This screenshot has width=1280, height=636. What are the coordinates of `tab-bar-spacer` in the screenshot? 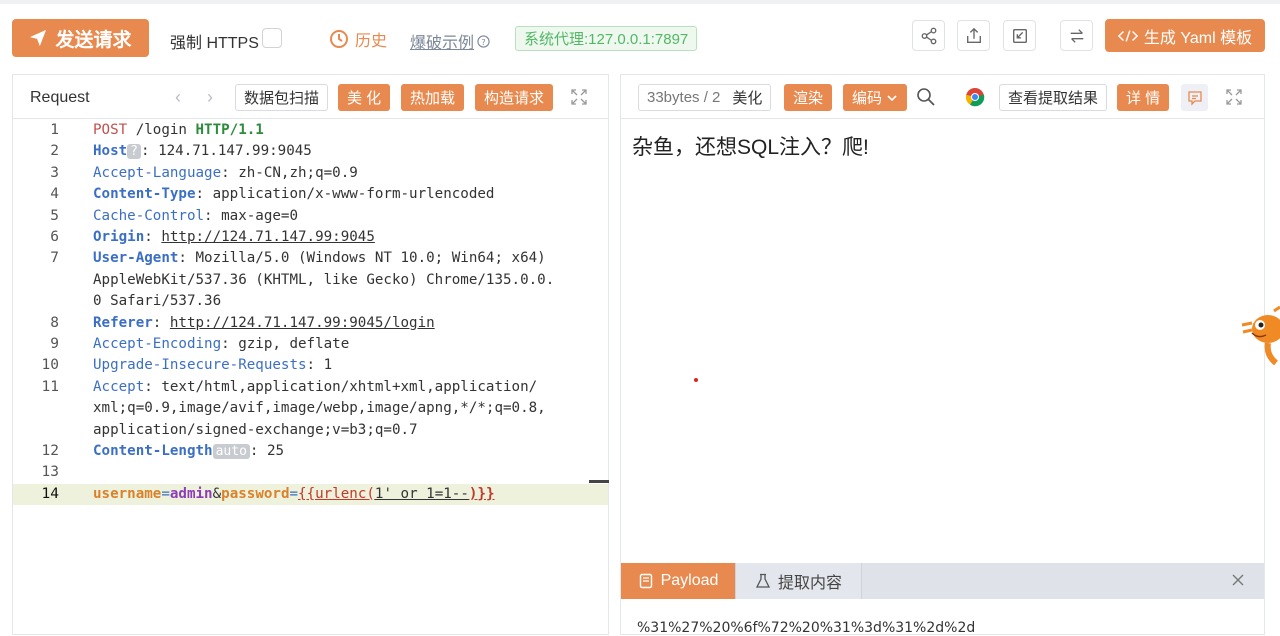 It's located at (1063, 581).